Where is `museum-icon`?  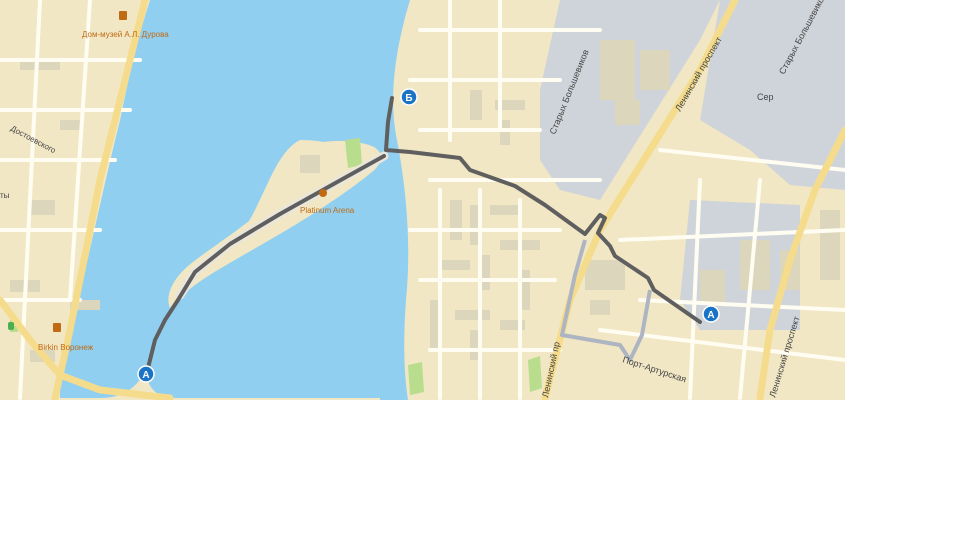 museum-icon is located at coordinates (123, 15).